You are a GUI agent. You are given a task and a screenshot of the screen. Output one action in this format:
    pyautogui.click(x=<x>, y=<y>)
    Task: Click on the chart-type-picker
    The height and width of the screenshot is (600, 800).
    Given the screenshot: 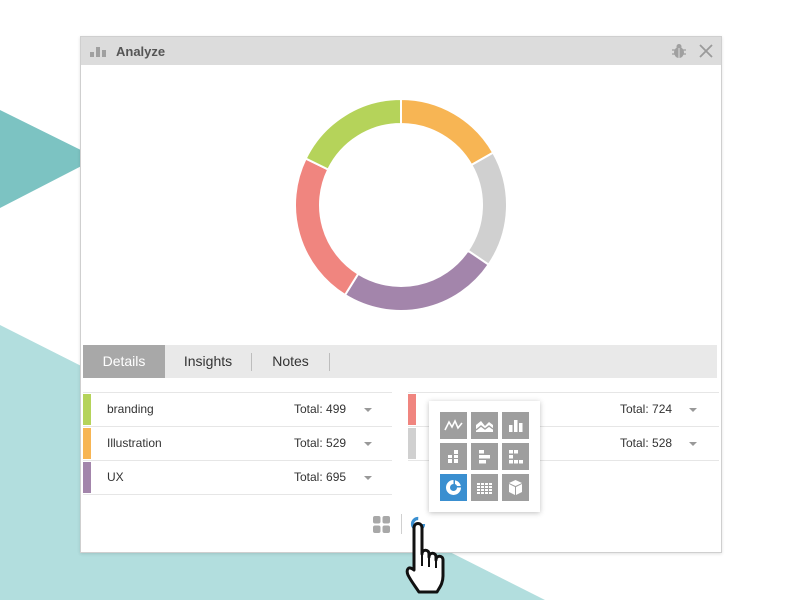 What is the action you would take?
    pyautogui.click(x=484, y=456)
    